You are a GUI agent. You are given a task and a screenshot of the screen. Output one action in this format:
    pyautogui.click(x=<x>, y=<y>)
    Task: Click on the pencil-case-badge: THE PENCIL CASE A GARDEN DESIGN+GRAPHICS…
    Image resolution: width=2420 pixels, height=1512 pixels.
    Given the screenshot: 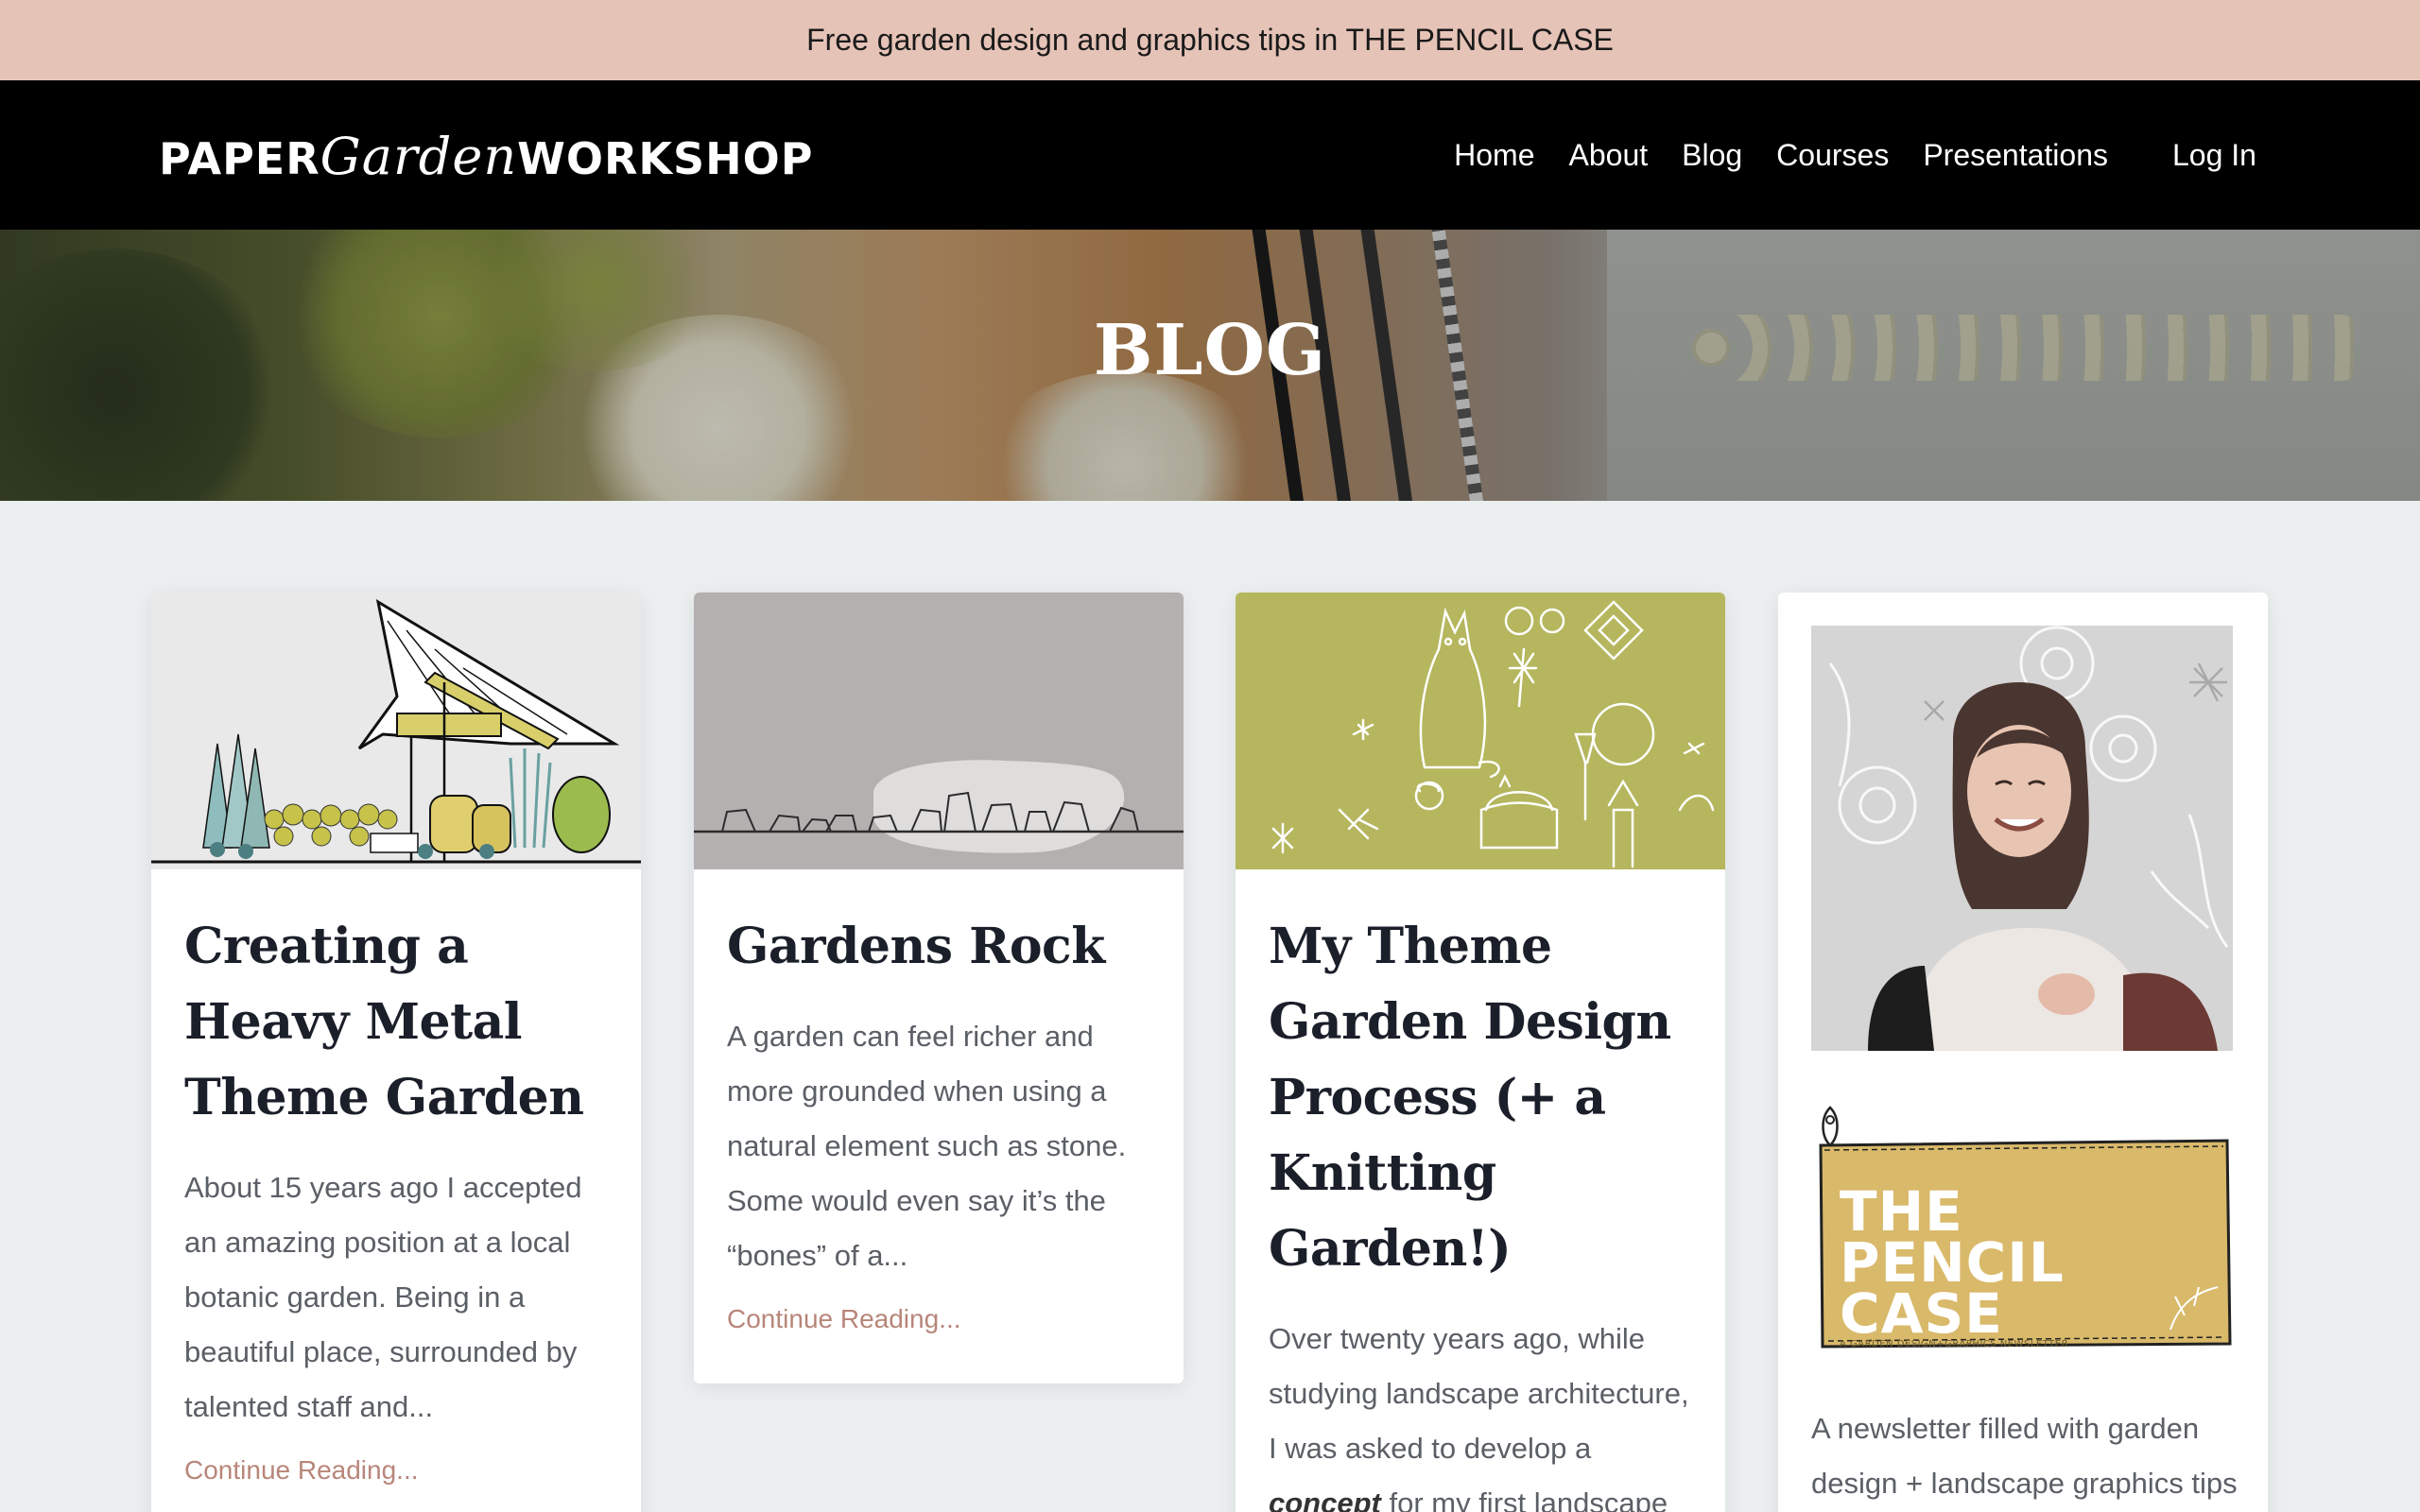 What is the action you would take?
    pyautogui.click(x=2022, y=1230)
    